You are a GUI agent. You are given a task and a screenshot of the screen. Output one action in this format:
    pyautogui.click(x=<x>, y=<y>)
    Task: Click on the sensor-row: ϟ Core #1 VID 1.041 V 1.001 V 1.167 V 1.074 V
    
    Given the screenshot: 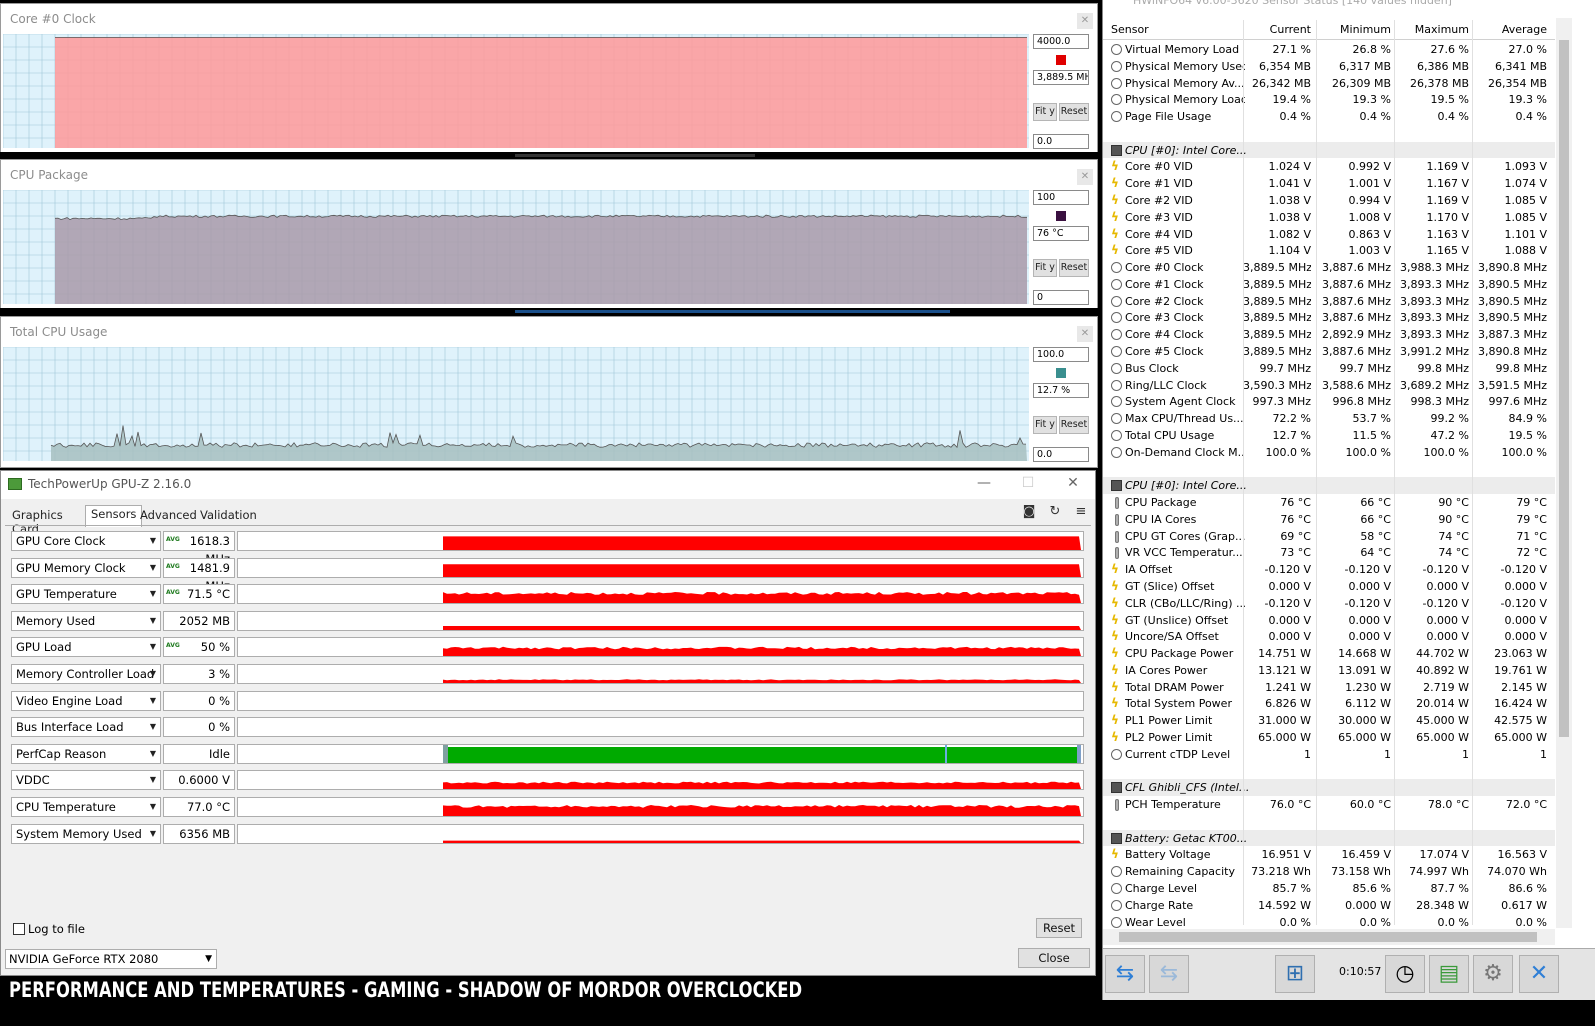 What is the action you would take?
    pyautogui.click(x=1329, y=183)
    